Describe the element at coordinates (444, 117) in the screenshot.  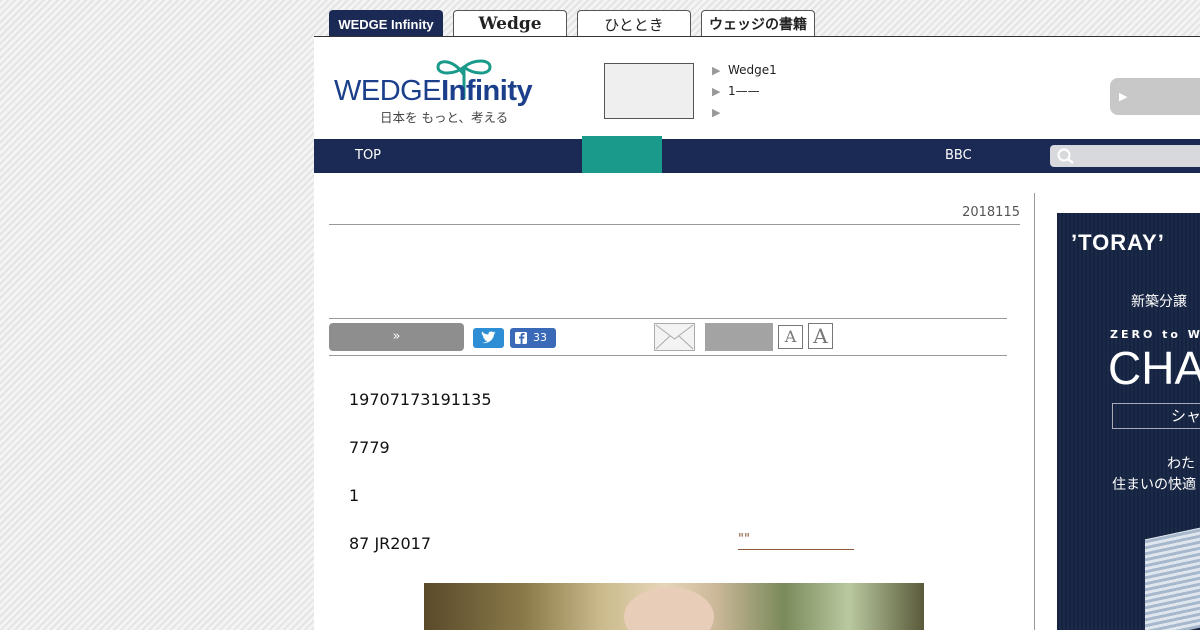
I see `logo-tagline: 日本を もっと、考える` at that location.